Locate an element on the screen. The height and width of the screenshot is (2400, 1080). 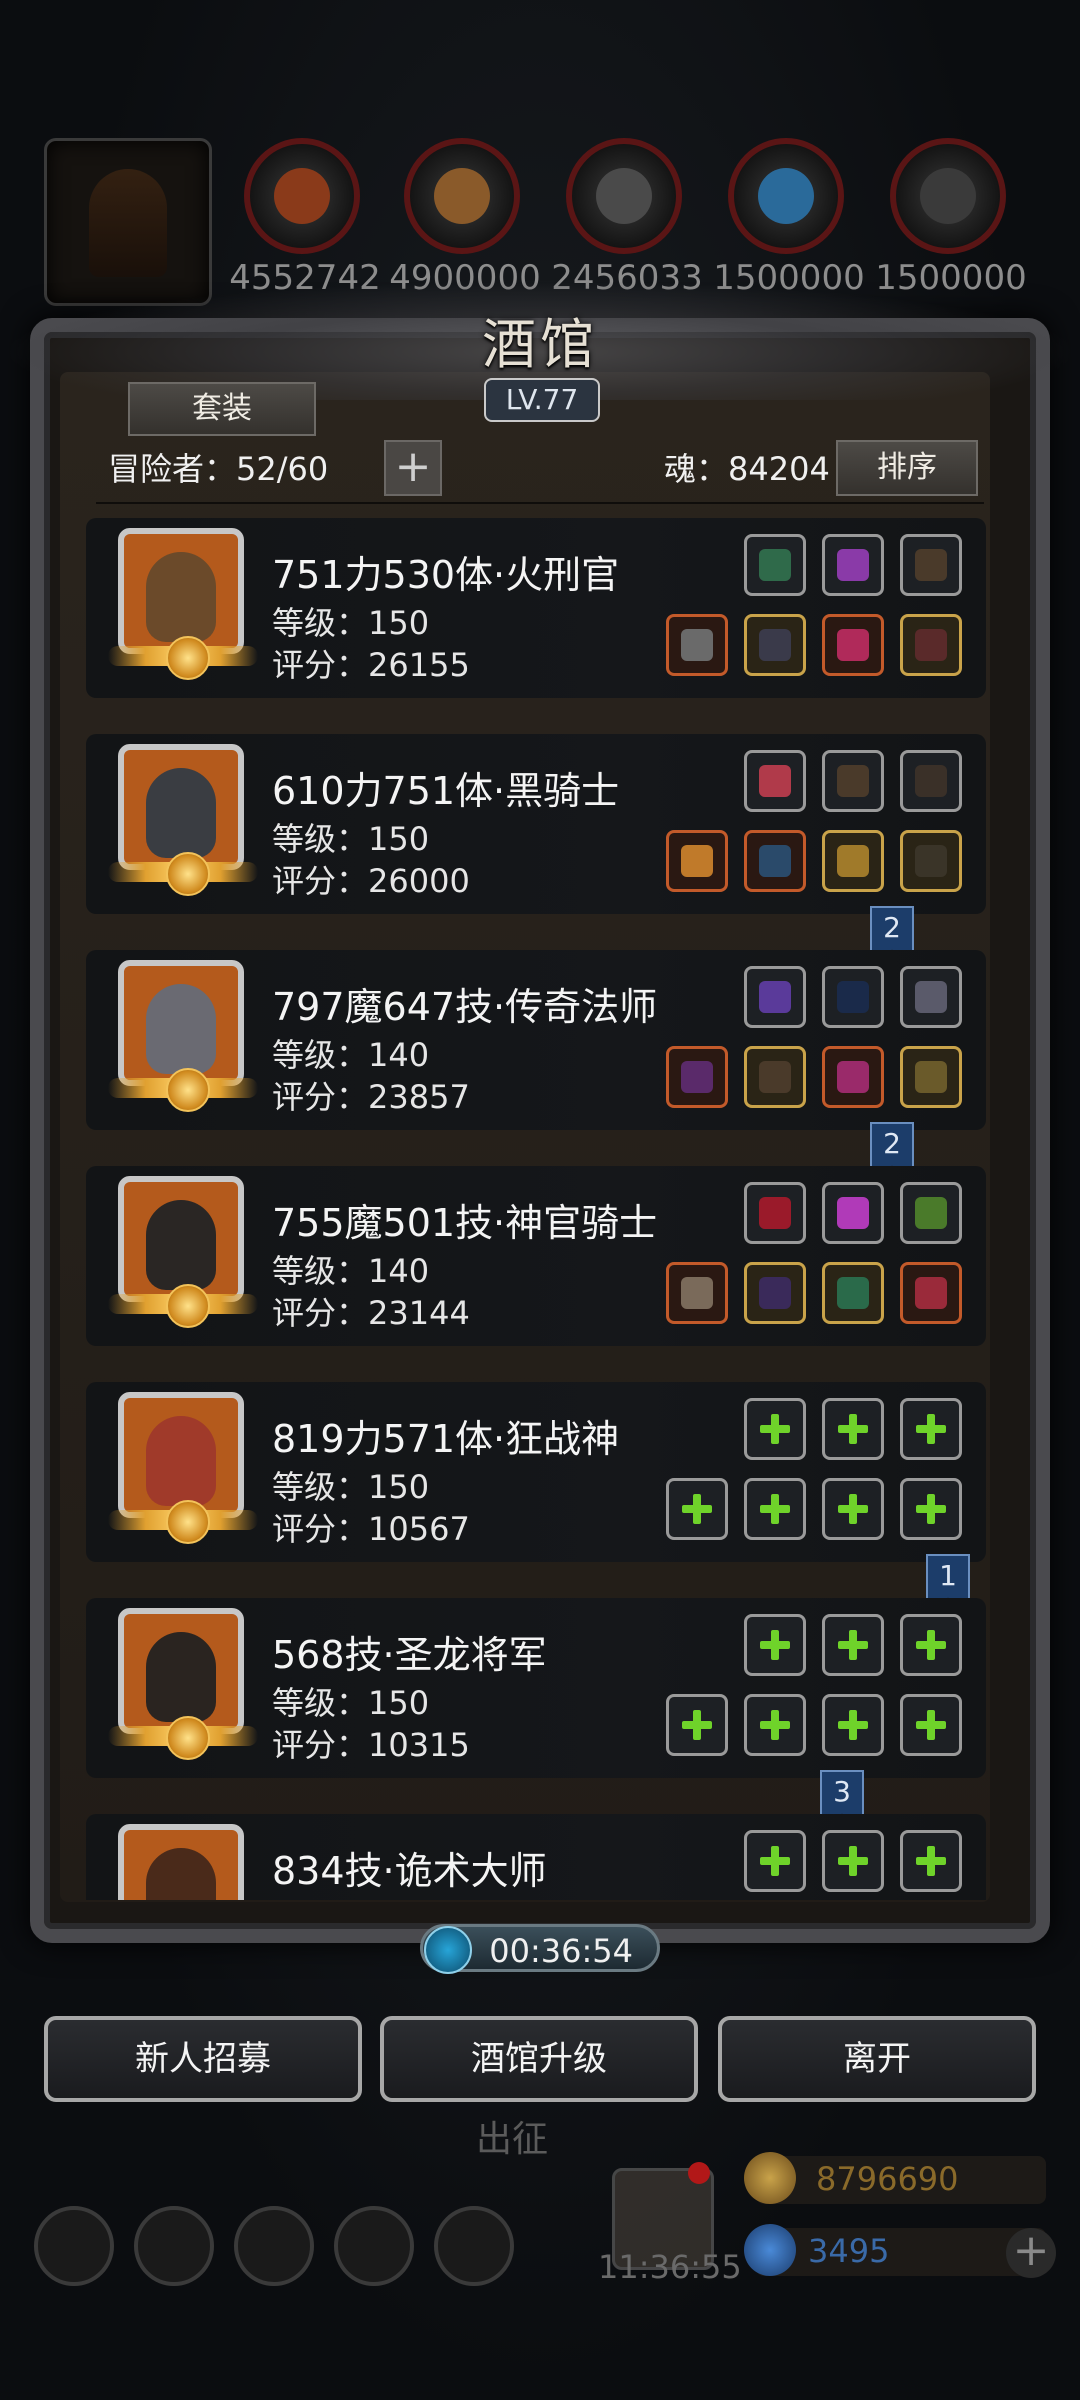
divider is located at coordinates (540, 503).